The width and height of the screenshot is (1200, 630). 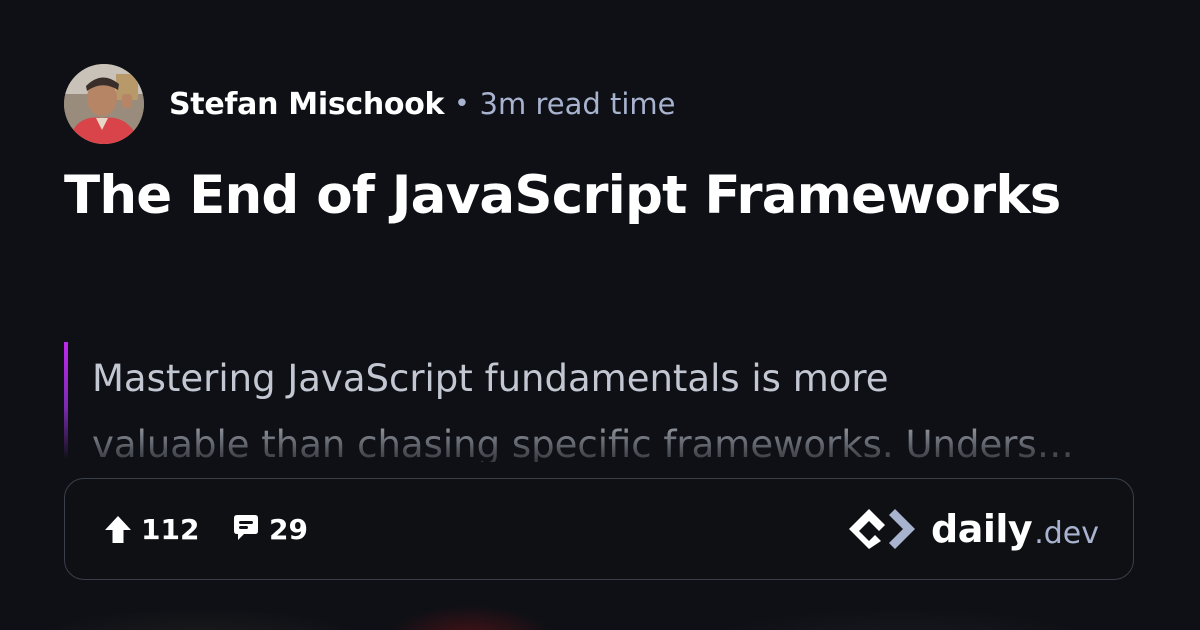 I want to click on avatar-photo, so click(x=104, y=104).